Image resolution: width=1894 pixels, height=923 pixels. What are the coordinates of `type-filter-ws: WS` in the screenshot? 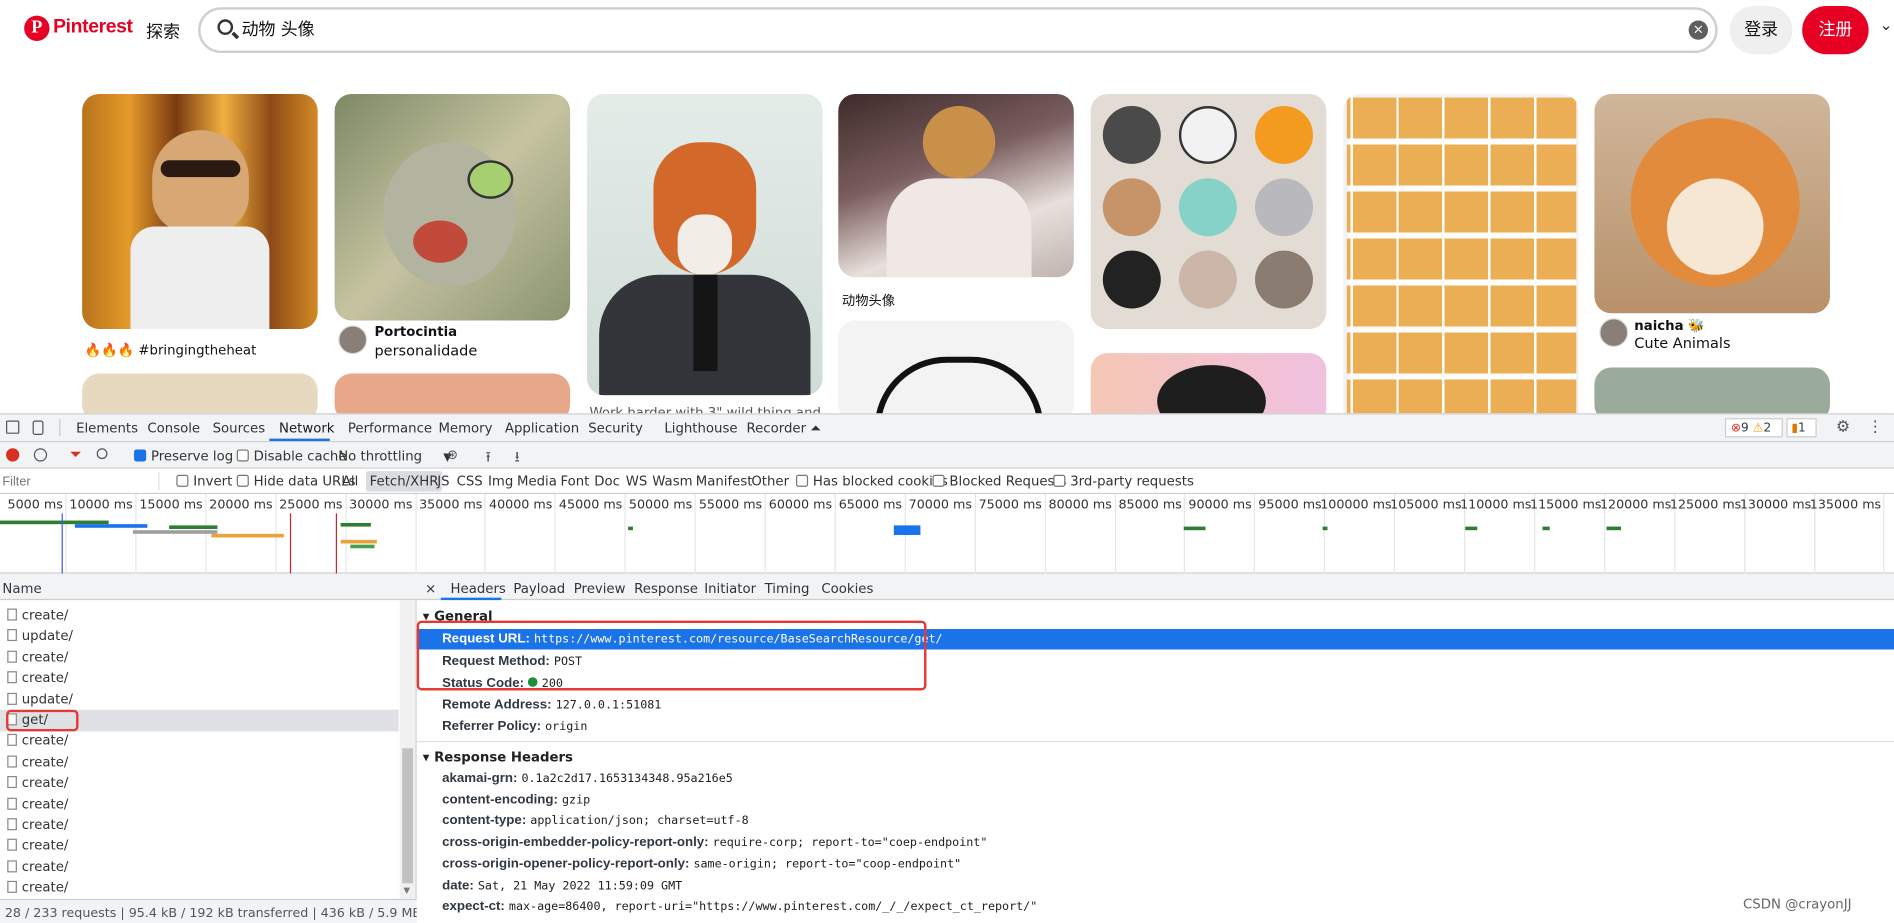 It's located at (637, 482).